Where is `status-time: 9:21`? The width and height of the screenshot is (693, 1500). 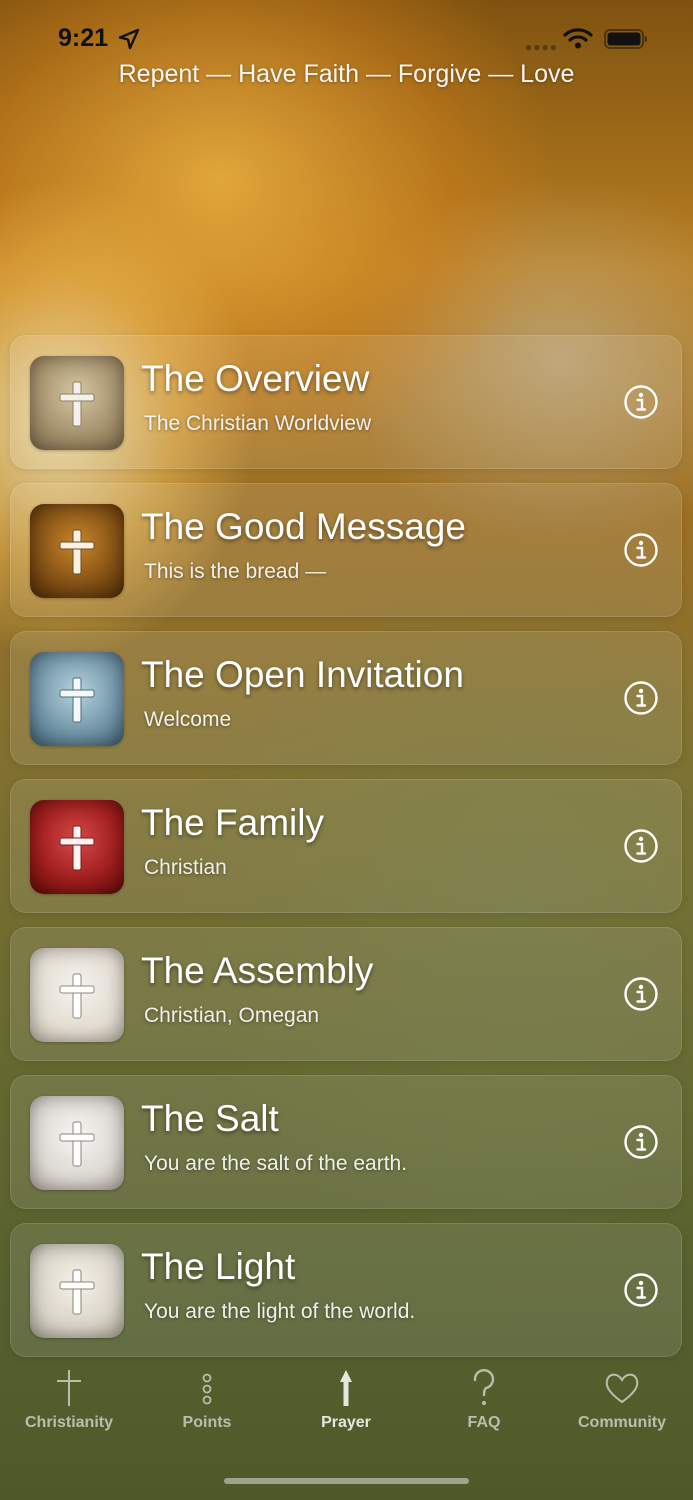 status-time: 9:21 is located at coordinates (83, 38).